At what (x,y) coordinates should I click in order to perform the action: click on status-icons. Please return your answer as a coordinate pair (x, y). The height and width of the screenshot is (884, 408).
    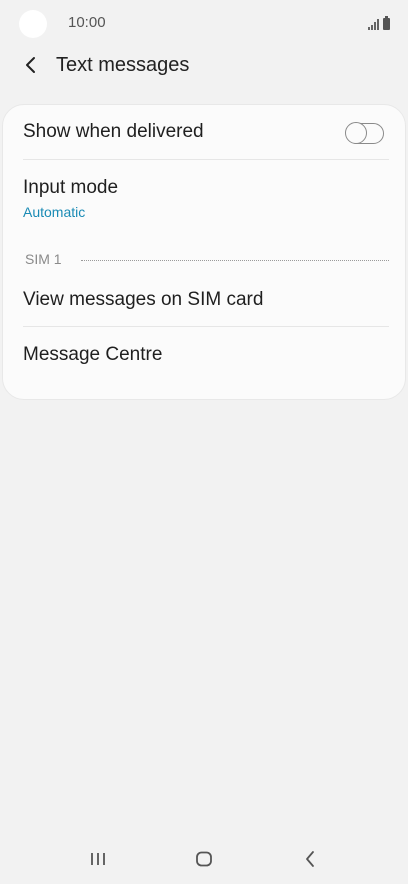
    Looking at the image, I should click on (379, 22).